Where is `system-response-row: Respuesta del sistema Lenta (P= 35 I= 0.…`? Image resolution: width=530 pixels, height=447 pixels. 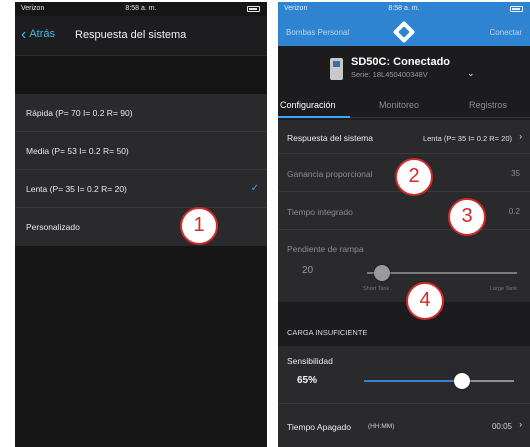 system-response-row: Respuesta del sistema Lenta (P= 35 I= 0.… is located at coordinates (404, 137).